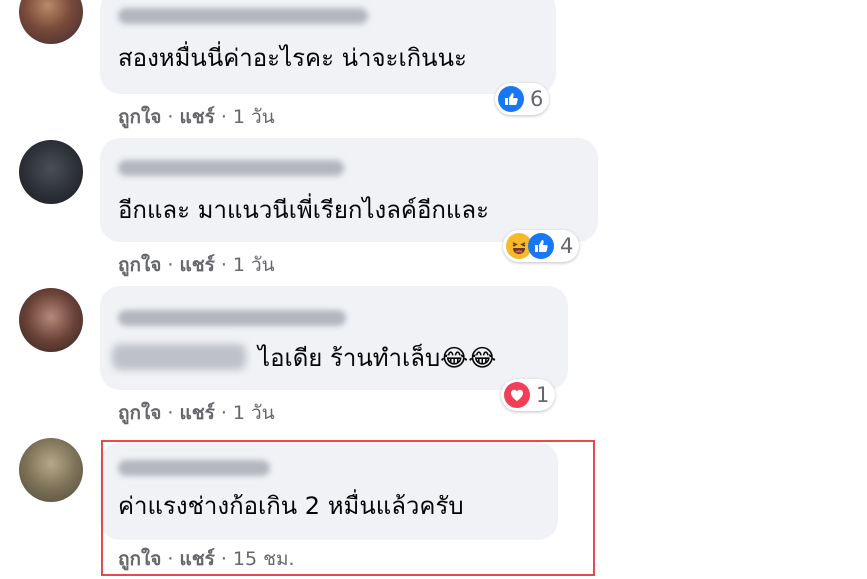 Image resolution: width=867 pixels, height=579 pixels. Describe the element at coordinates (334, 338) in the screenshot. I see `comment-bubble: ไอเดีย ร้านทำเล็บ😂😂` at that location.